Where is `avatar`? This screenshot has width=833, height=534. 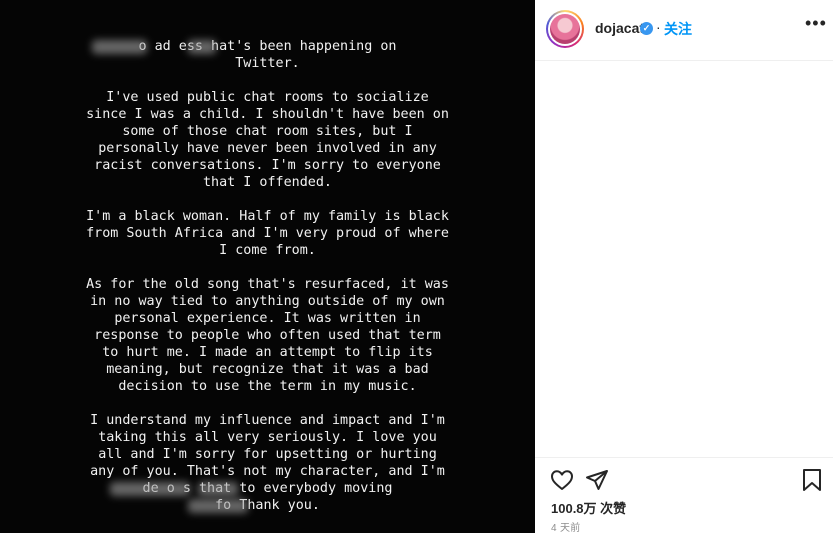
avatar is located at coordinates (565, 29).